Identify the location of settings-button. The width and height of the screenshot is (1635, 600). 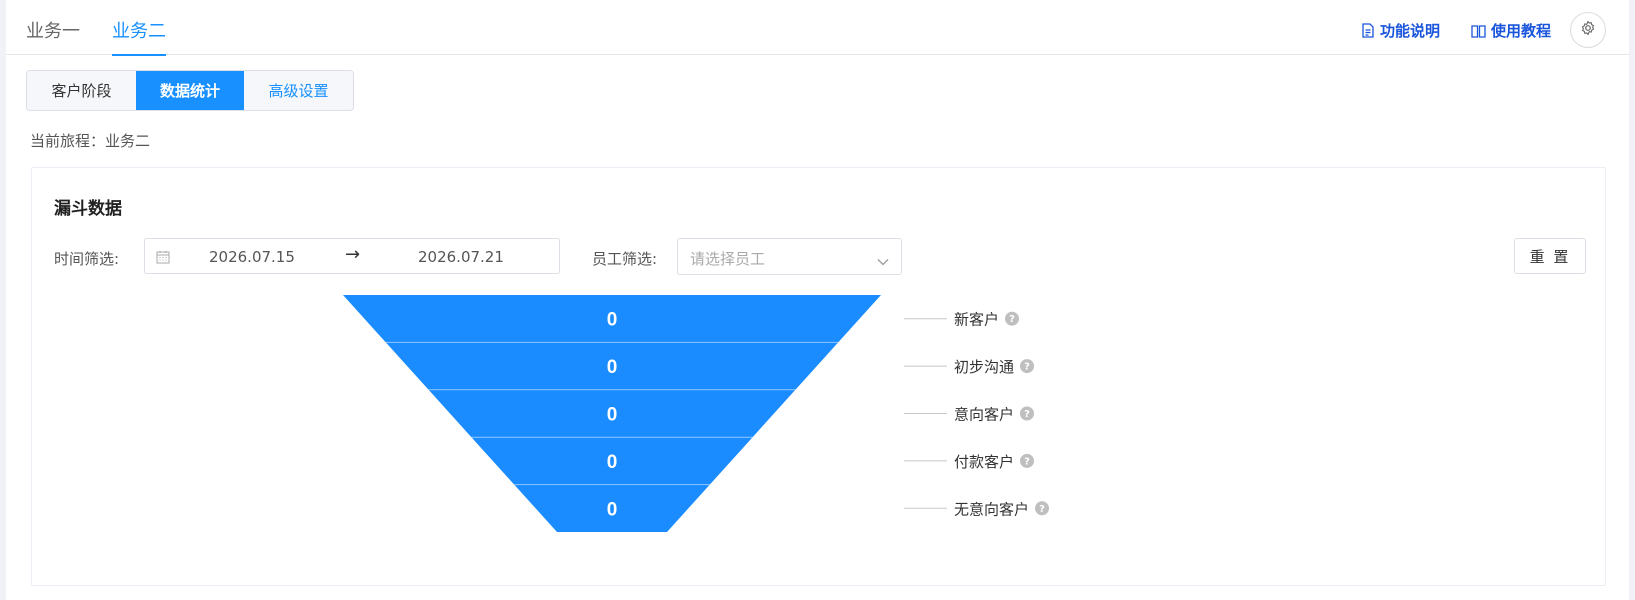
(1588, 30).